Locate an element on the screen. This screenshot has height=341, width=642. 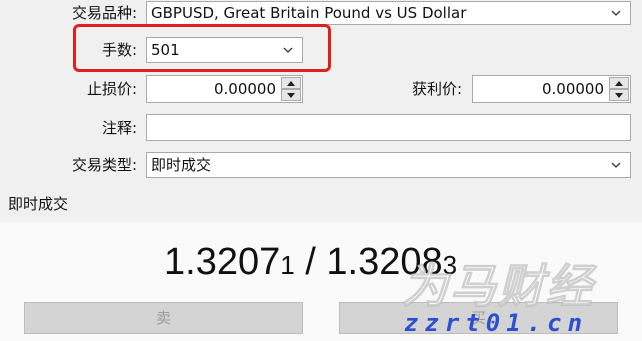
stoploss-increment-button is located at coordinates (291, 83).